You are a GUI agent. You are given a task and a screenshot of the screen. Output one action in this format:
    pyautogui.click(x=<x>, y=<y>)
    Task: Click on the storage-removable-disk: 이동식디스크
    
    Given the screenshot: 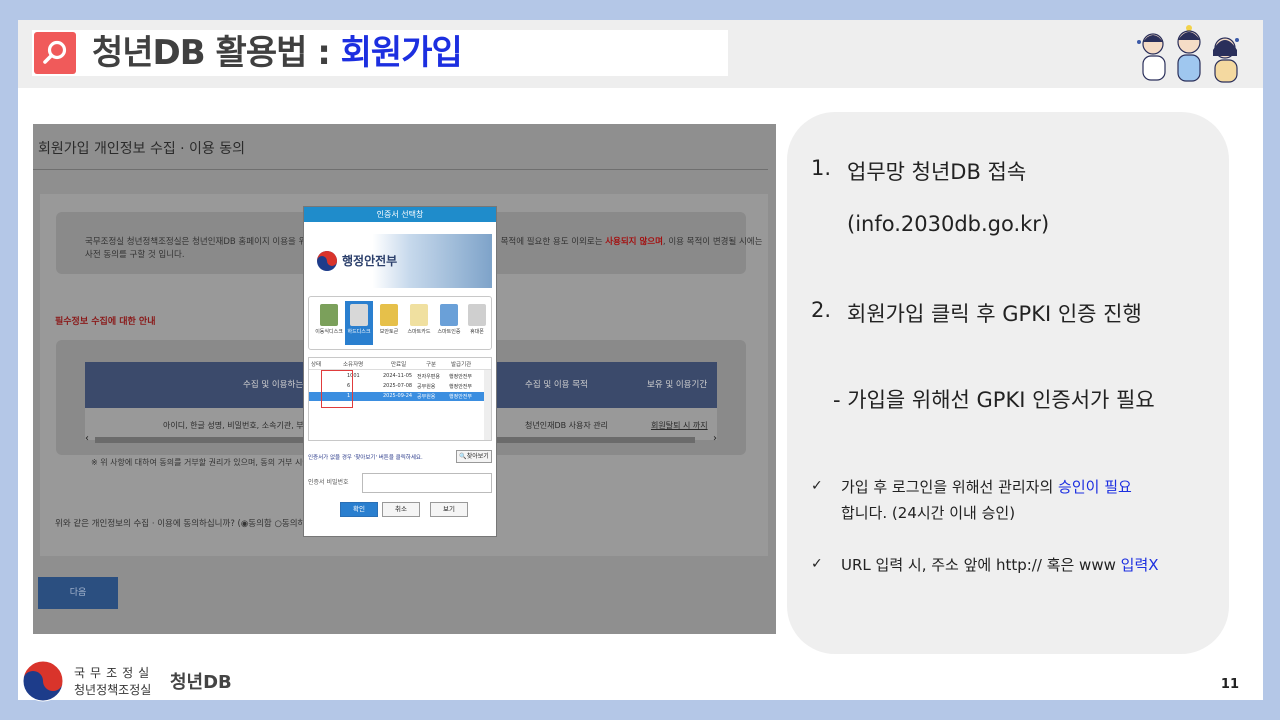 What is the action you would take?
    pyautogui.click(x=329, y=323)
    